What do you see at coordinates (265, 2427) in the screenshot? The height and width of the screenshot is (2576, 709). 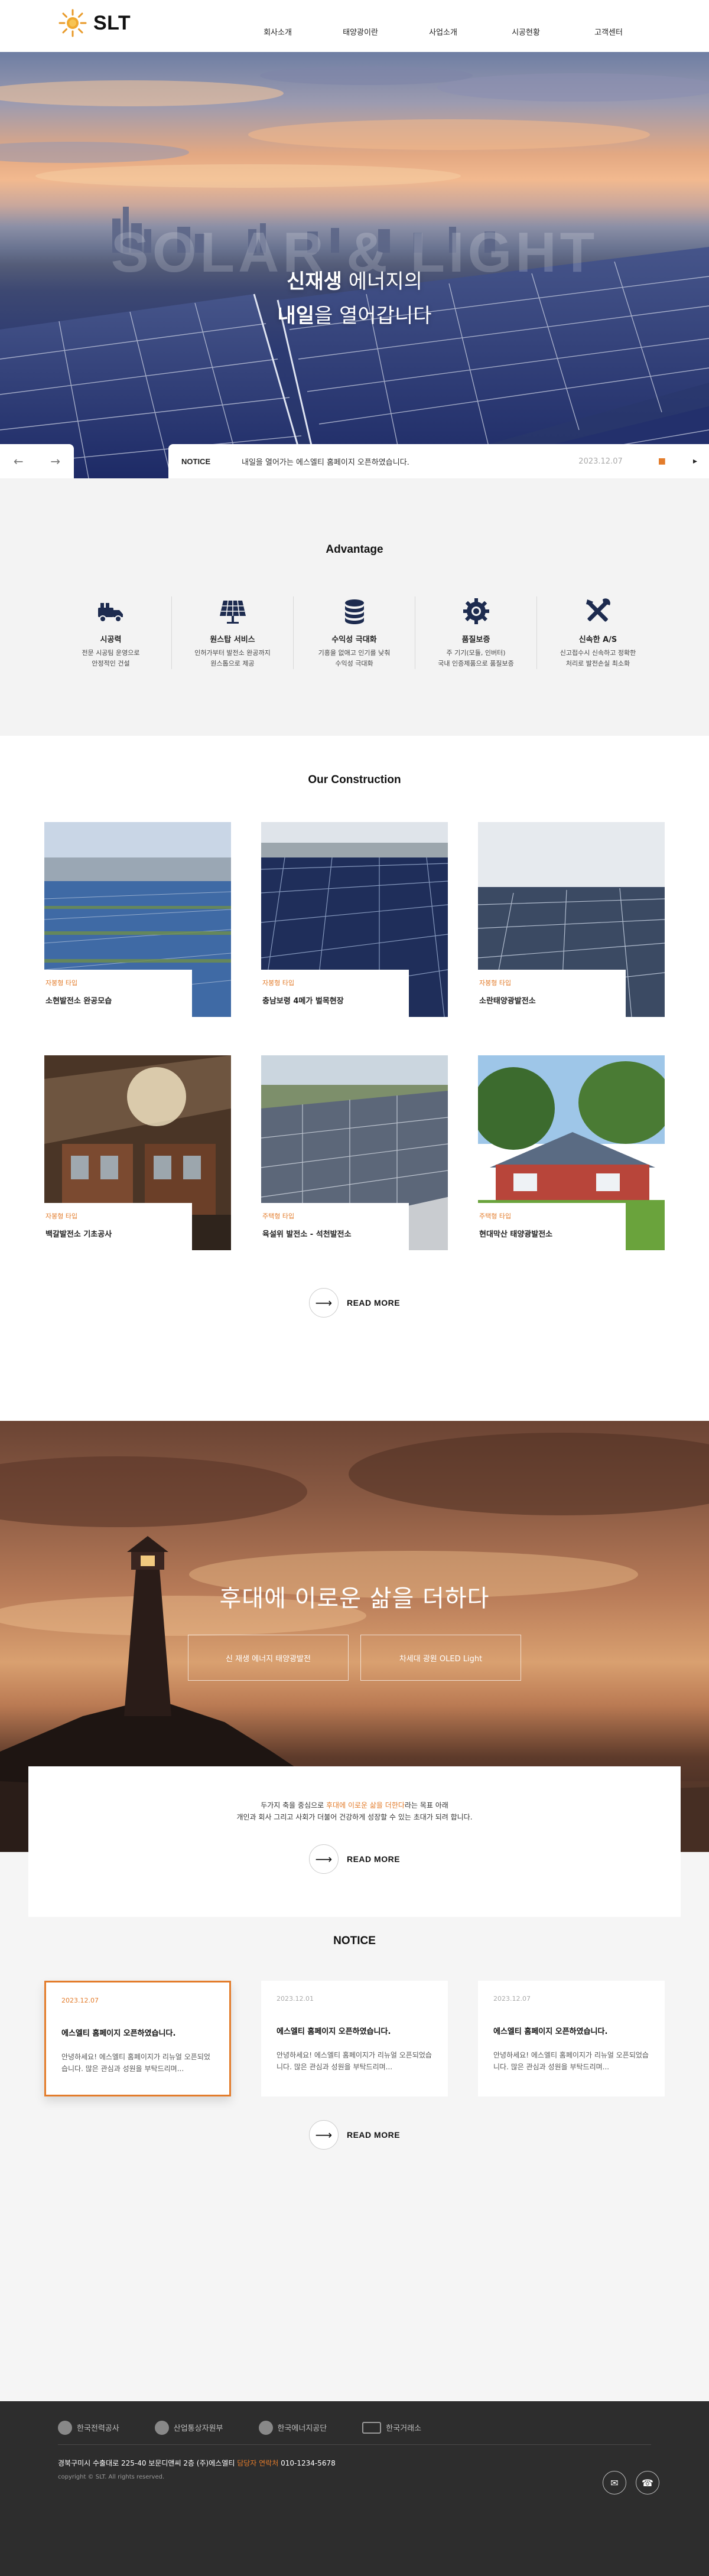 I see `kea-logo-icon` at bounding box center [265, 2427].